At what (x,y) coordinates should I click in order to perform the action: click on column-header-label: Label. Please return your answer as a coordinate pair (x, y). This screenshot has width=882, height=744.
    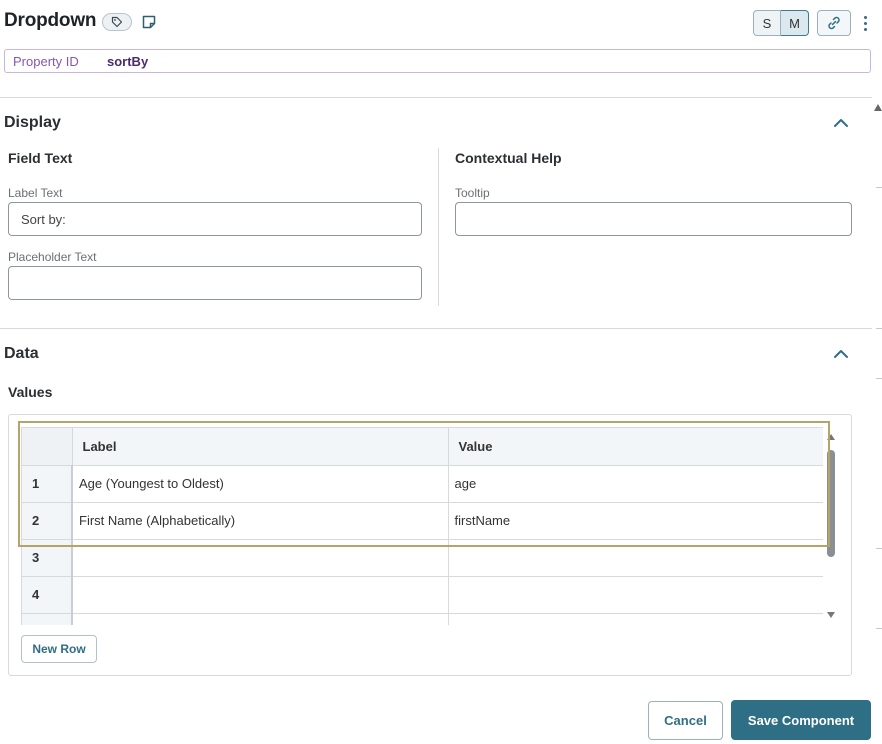
    Looking at the image, I should click on (260, 447).